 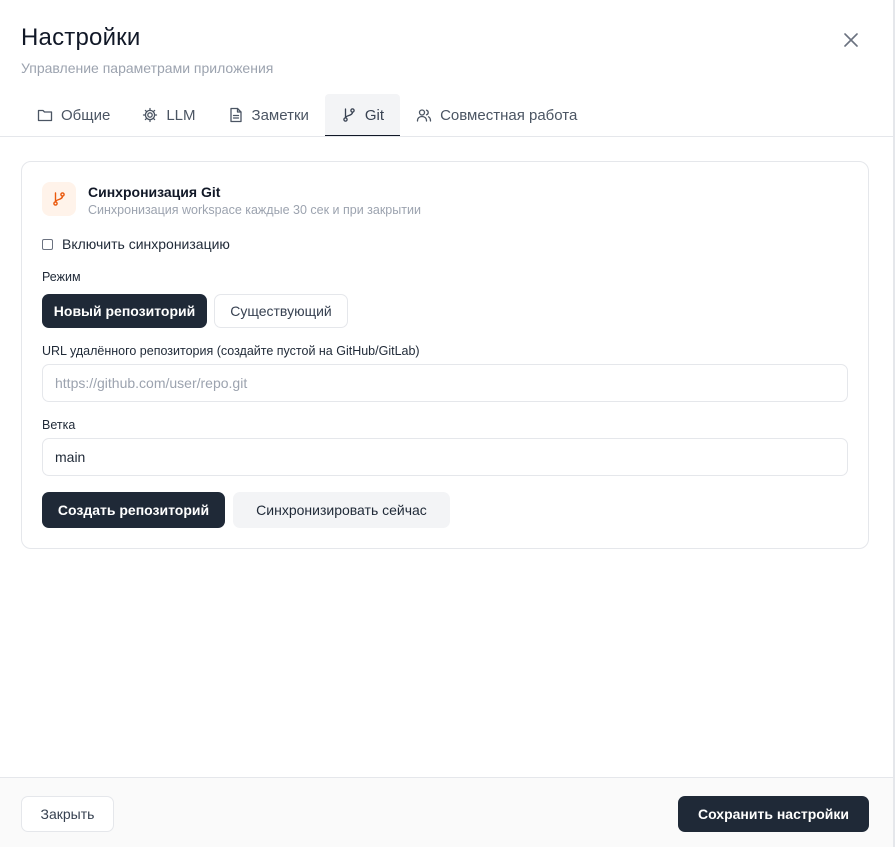 I want to click on close-button, so click(x=851, y=40).